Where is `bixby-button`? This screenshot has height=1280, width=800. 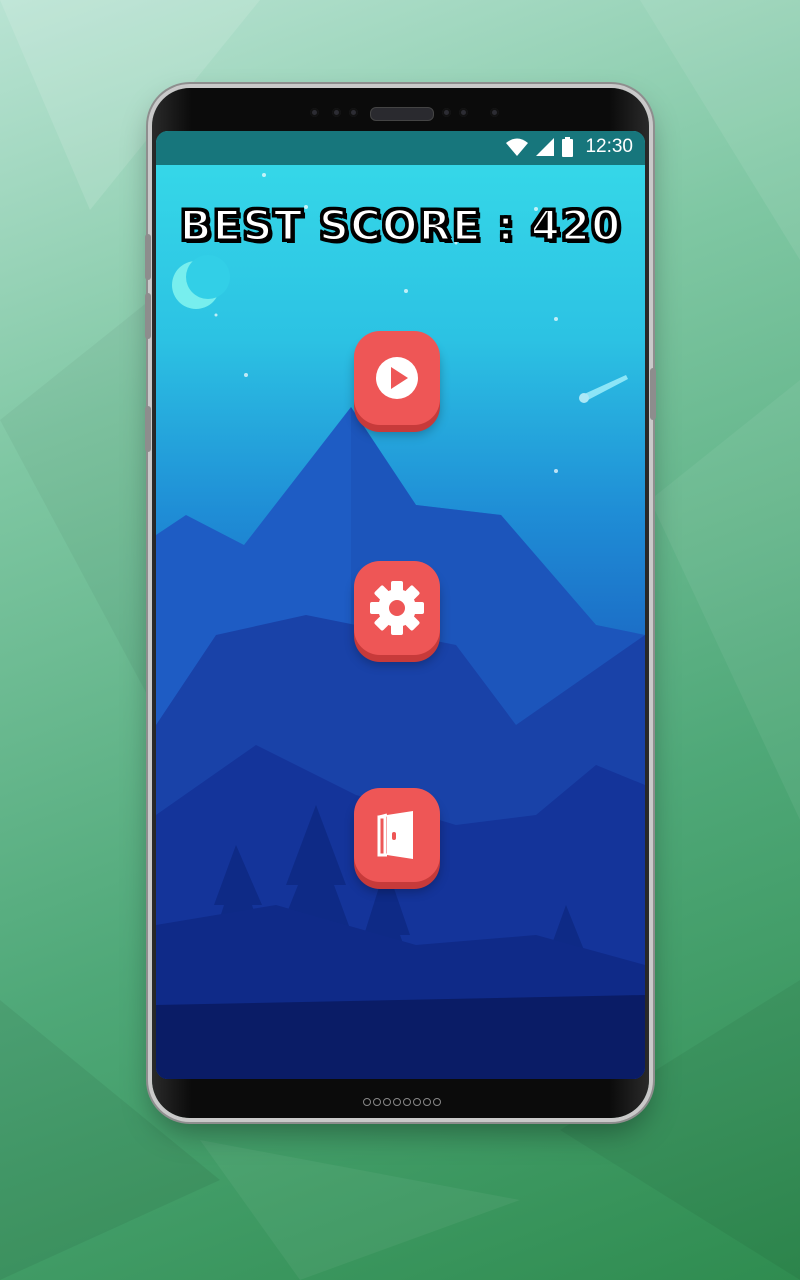
bixby-button is located at coordinates (148, 429).